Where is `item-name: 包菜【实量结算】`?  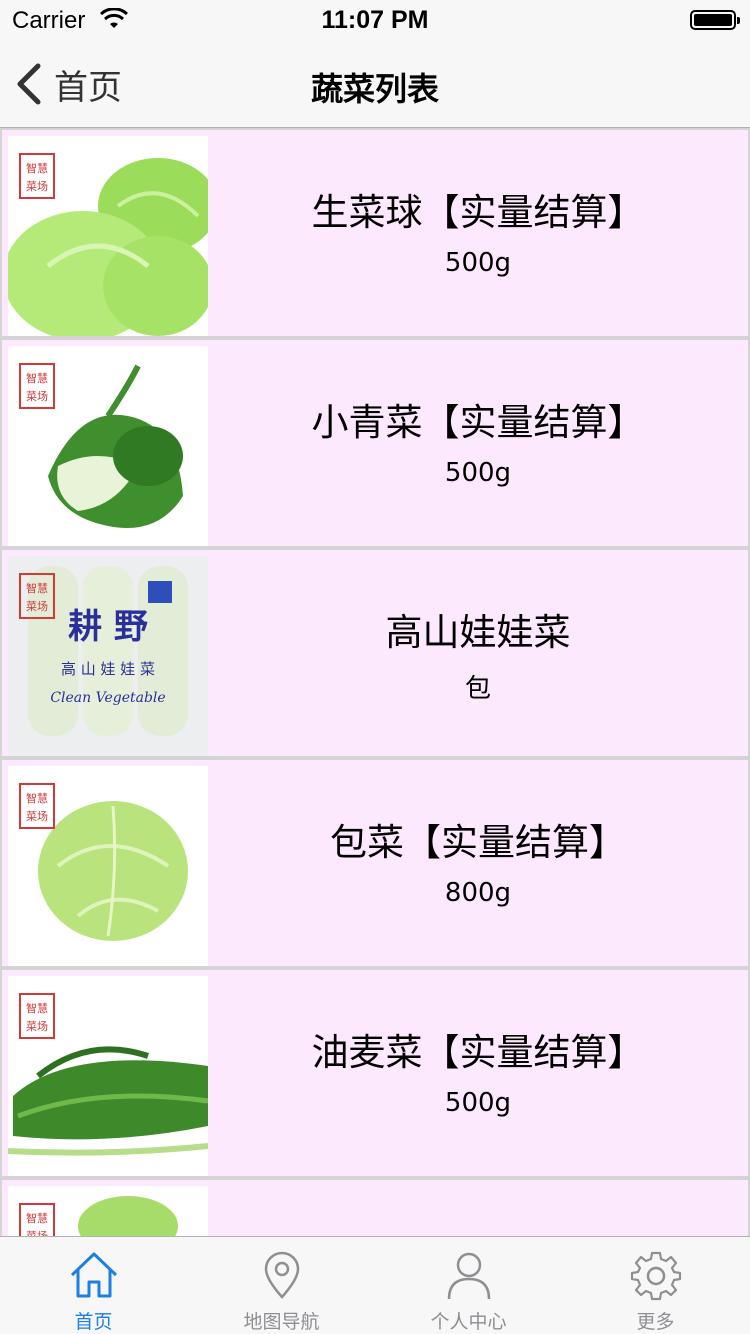 item-name: 包菜【实量结算】 is located at coordinates (478, 842).